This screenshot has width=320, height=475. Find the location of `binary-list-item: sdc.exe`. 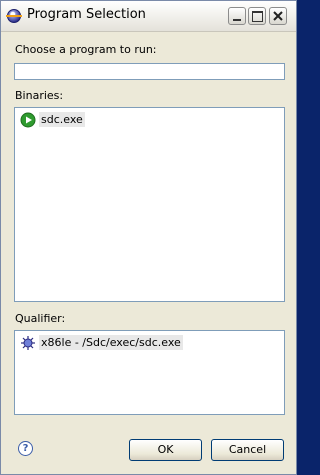

binary-list-item: sdc.exe is located at coordinates (52, 119).